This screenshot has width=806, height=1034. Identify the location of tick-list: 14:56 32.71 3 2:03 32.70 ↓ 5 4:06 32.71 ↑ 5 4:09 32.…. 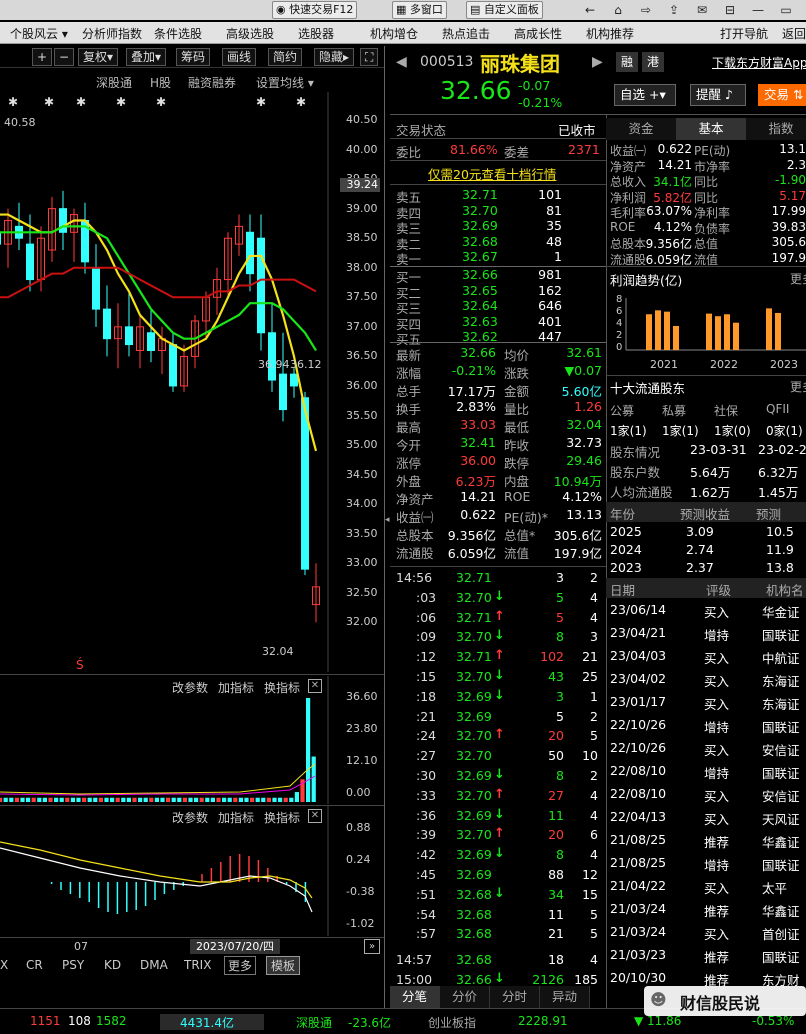
(498, 779).